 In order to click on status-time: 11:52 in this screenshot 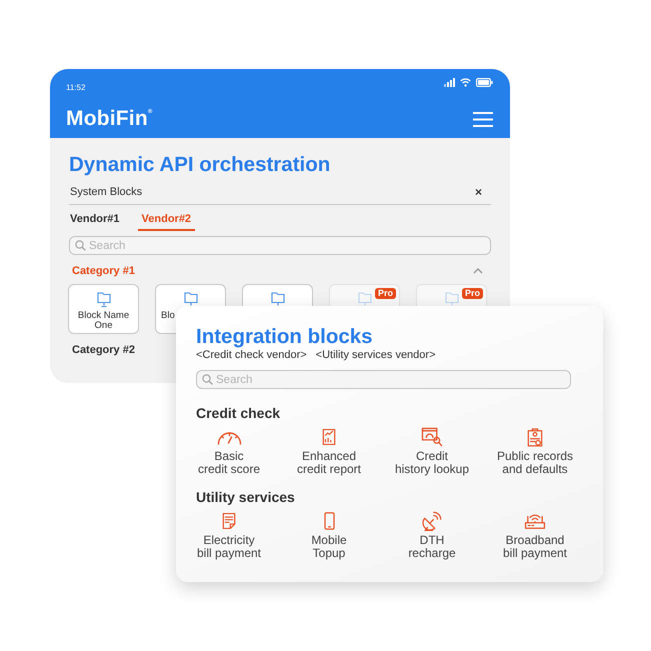, I will do `click(76, 87)`.